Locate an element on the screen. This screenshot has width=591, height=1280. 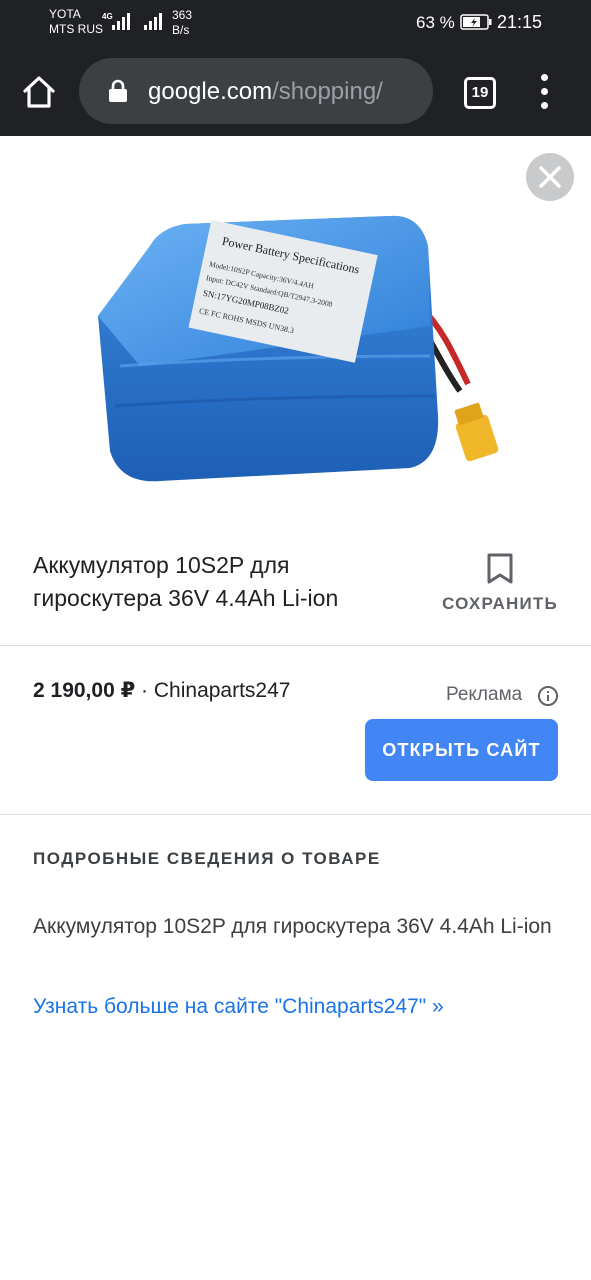
connector-icon is located at coordinates (476, 432).